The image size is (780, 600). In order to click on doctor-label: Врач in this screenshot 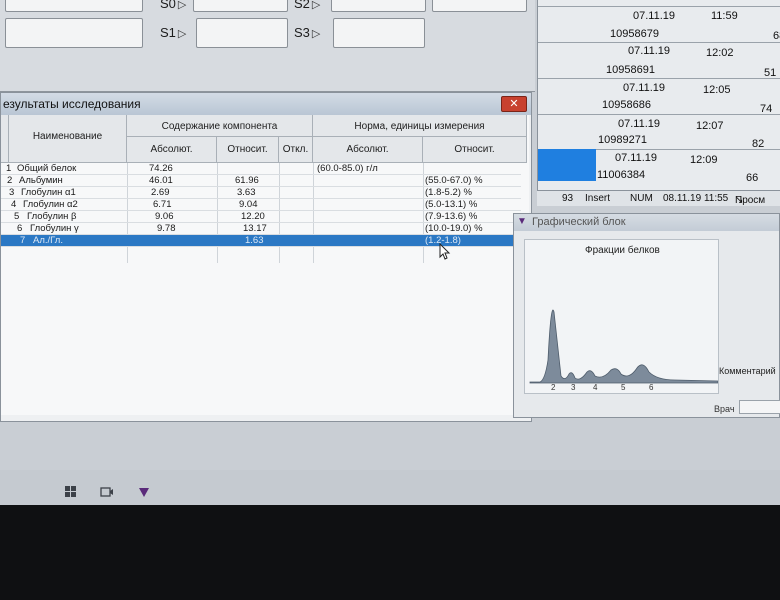, I will do `click(724, 409)`.